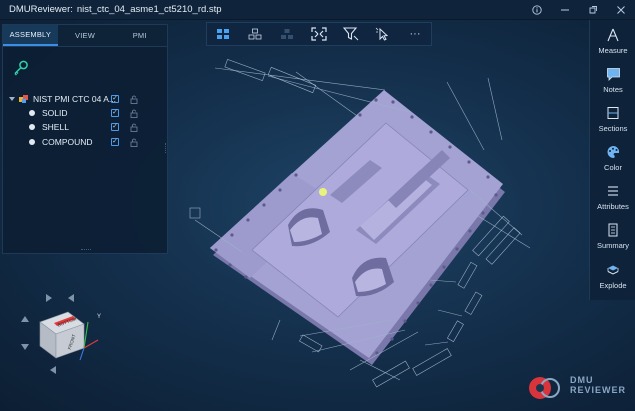 This screenshot has height=411, width=635. What do you see at coordinates (613, 191) in the screenshot?
I see `attributes-icon` at bounding box center [613, 191].